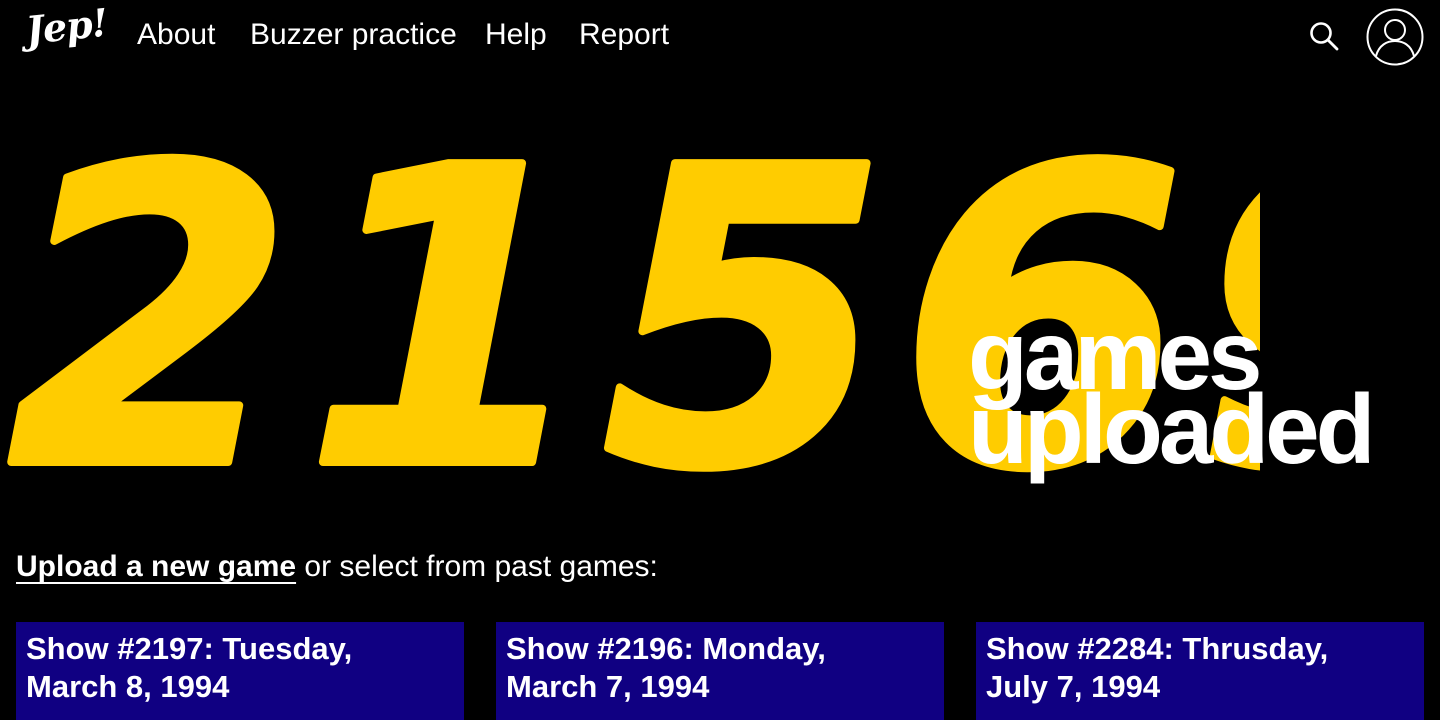 This screenshot has width=1440, height=720. I want to click on search-icon, so click(1324, 36).